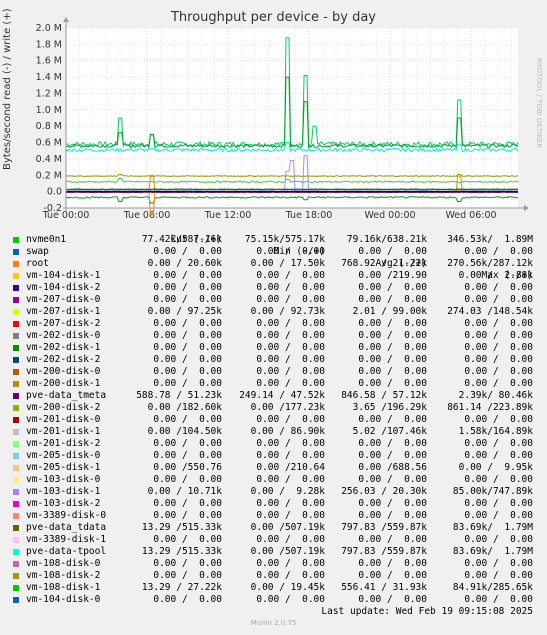 This screenshot has height=635, width=547. What do you see at coordinates (287, 527) in the screenshot?
I see `legend-min: 0.00 /507.19k` at bounding box center [287, 527].